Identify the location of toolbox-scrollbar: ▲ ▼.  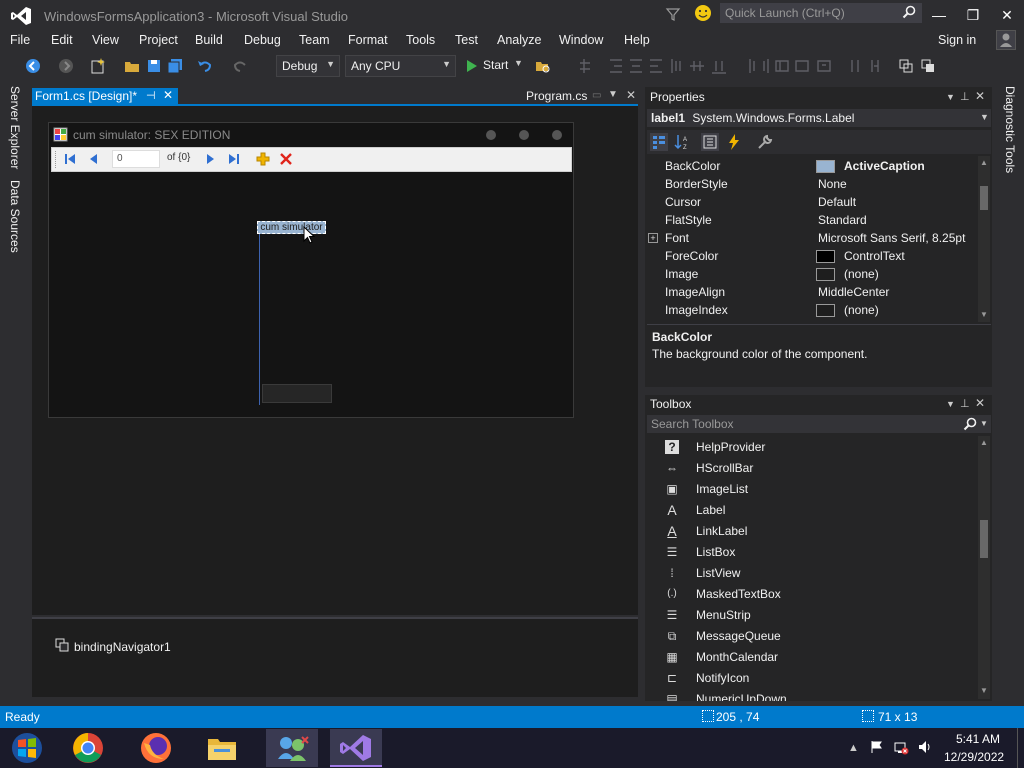
(984, 567).